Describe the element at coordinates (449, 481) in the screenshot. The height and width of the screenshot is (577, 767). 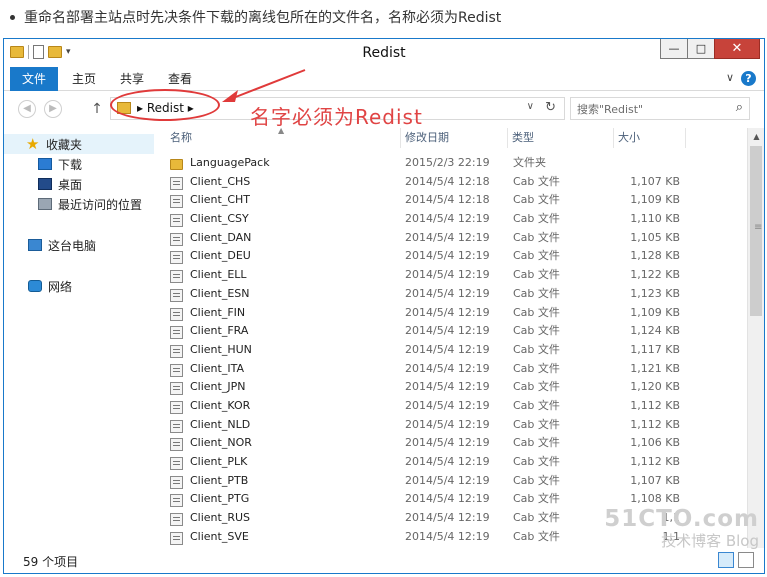
I see `table-row: Client_PTB 2014/5/4 12:19 Cab 文件 1,107 KB` at that location.